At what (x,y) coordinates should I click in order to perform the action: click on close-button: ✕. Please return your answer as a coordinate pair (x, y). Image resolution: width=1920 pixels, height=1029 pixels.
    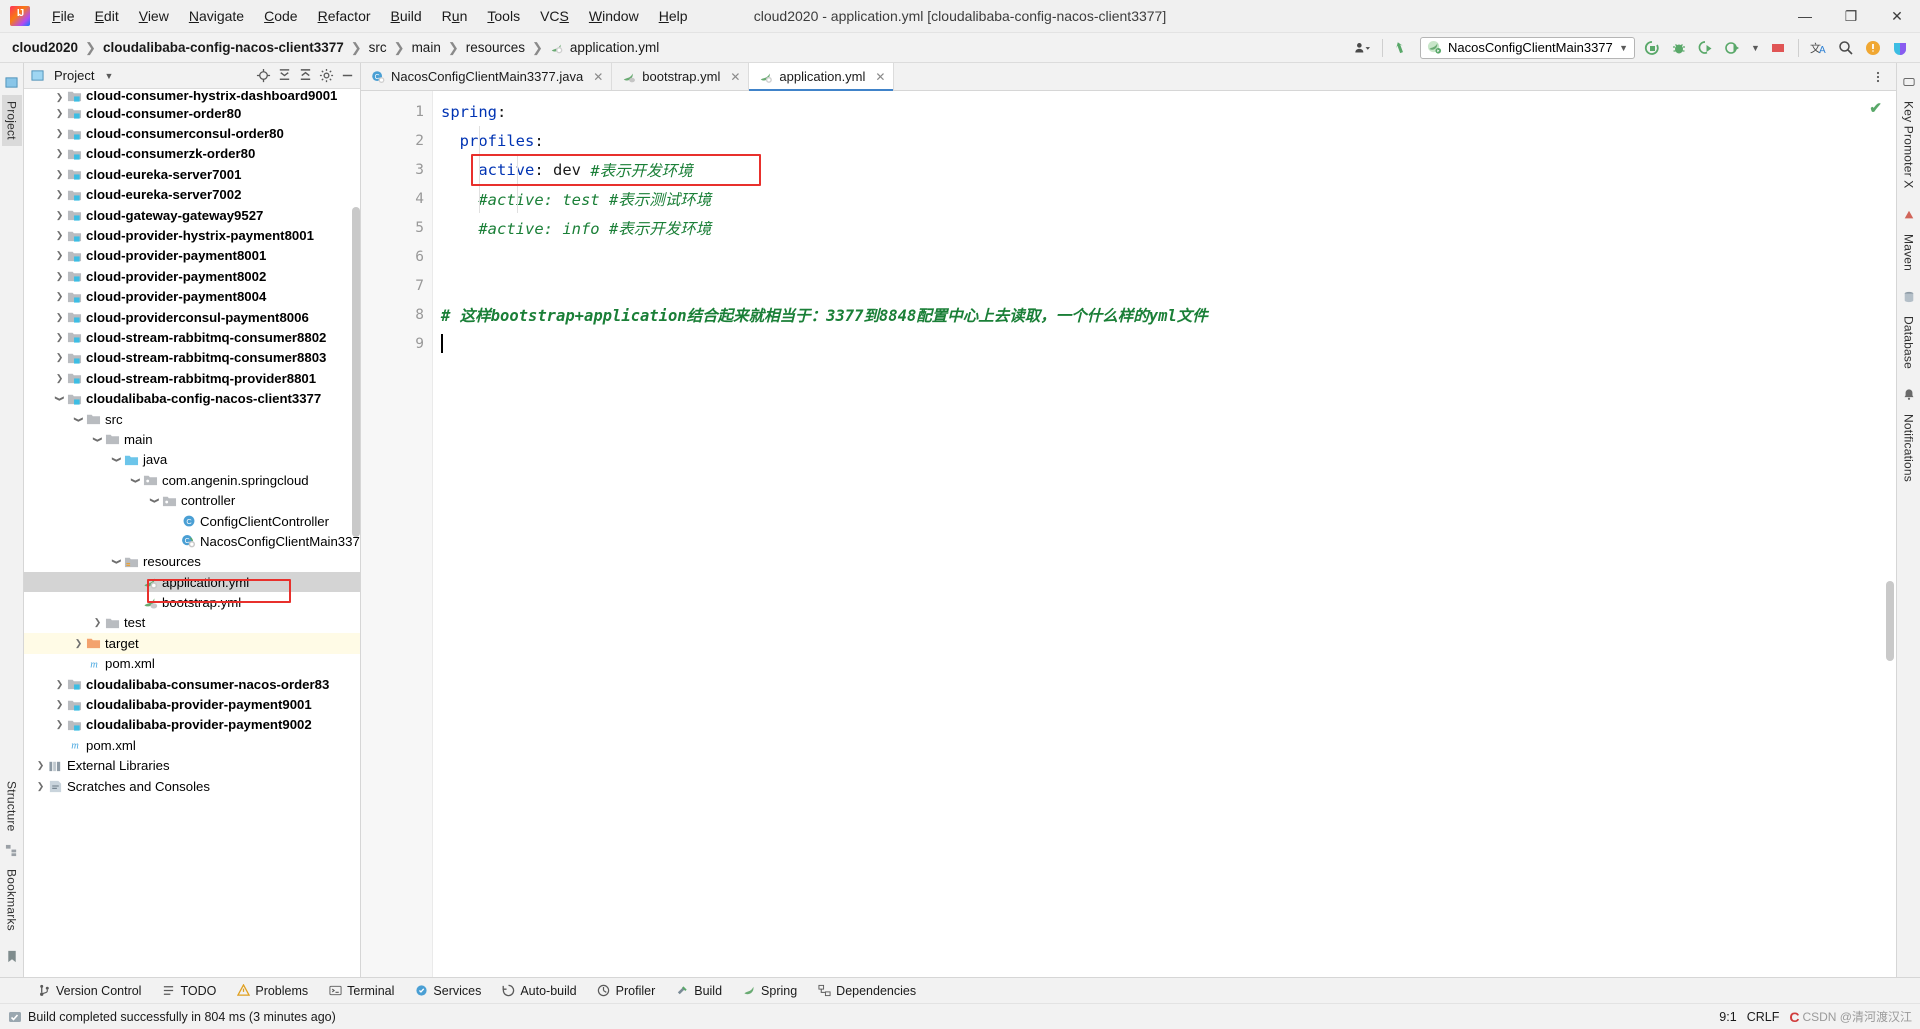
    Looking at the image, I should click on (1897, 16).